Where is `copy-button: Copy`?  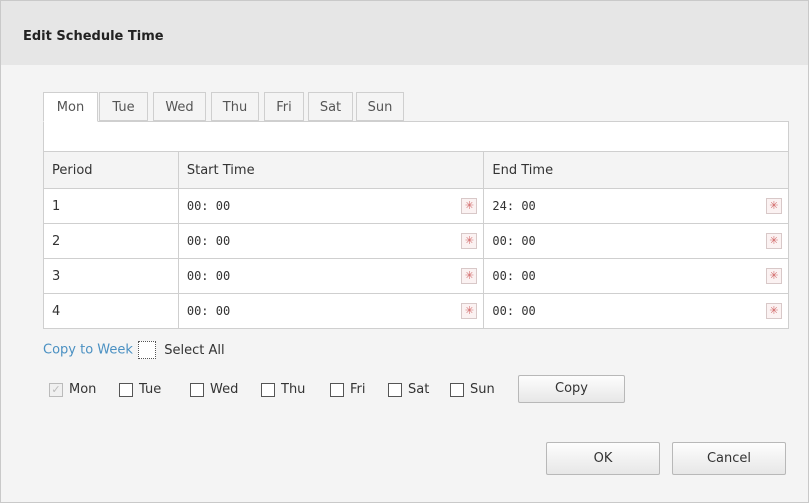
copy-button: Copy is located at coordinates (571, 389).